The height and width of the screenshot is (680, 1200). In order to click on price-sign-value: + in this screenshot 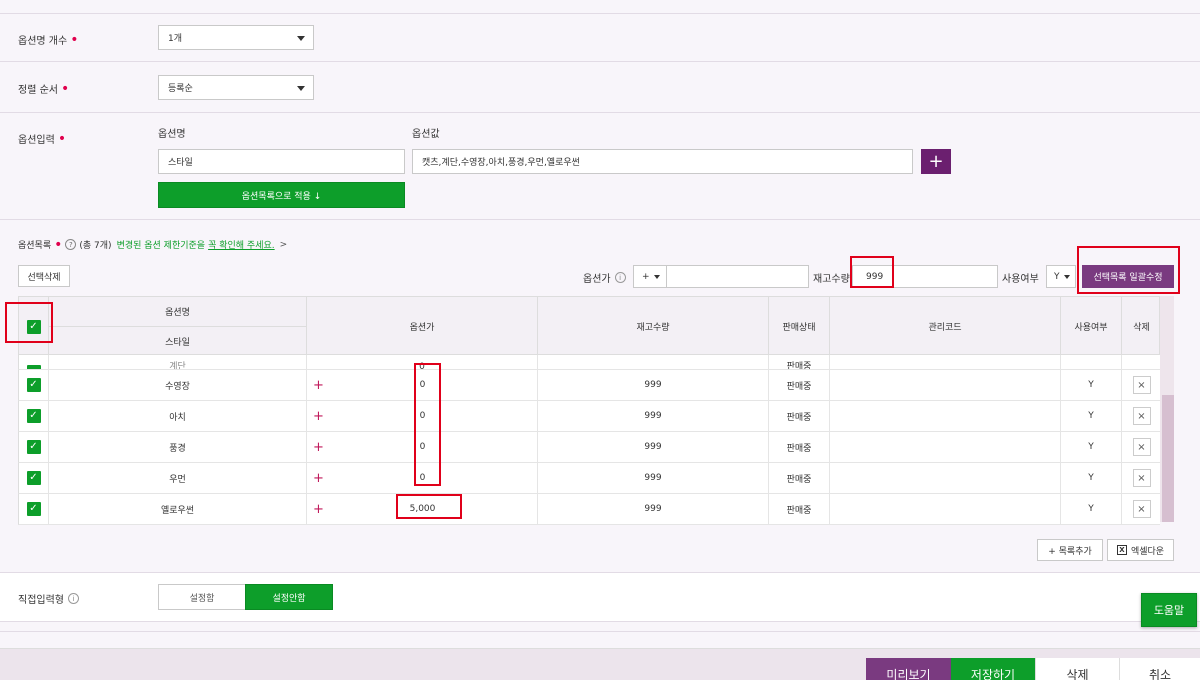, I will do `click(646, 276)`.